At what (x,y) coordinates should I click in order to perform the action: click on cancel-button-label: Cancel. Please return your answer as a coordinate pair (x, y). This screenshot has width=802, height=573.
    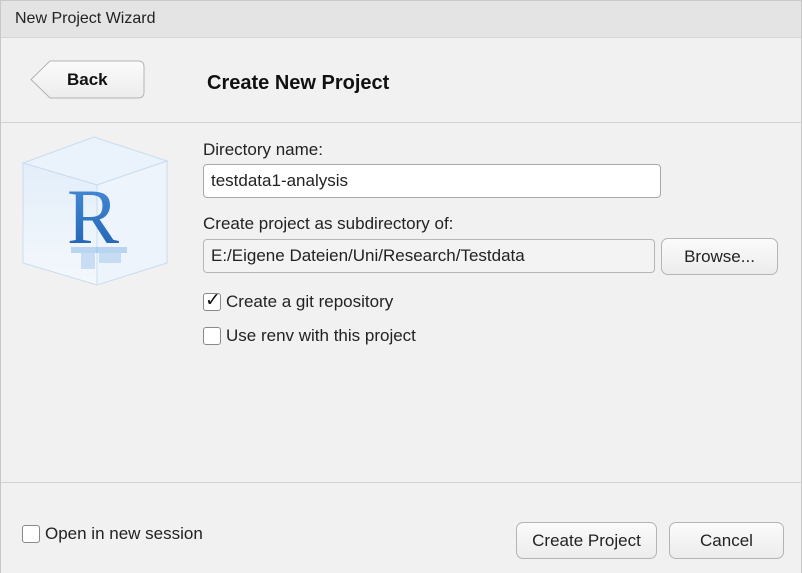
    Looking at the image, I should click on (726, 540).